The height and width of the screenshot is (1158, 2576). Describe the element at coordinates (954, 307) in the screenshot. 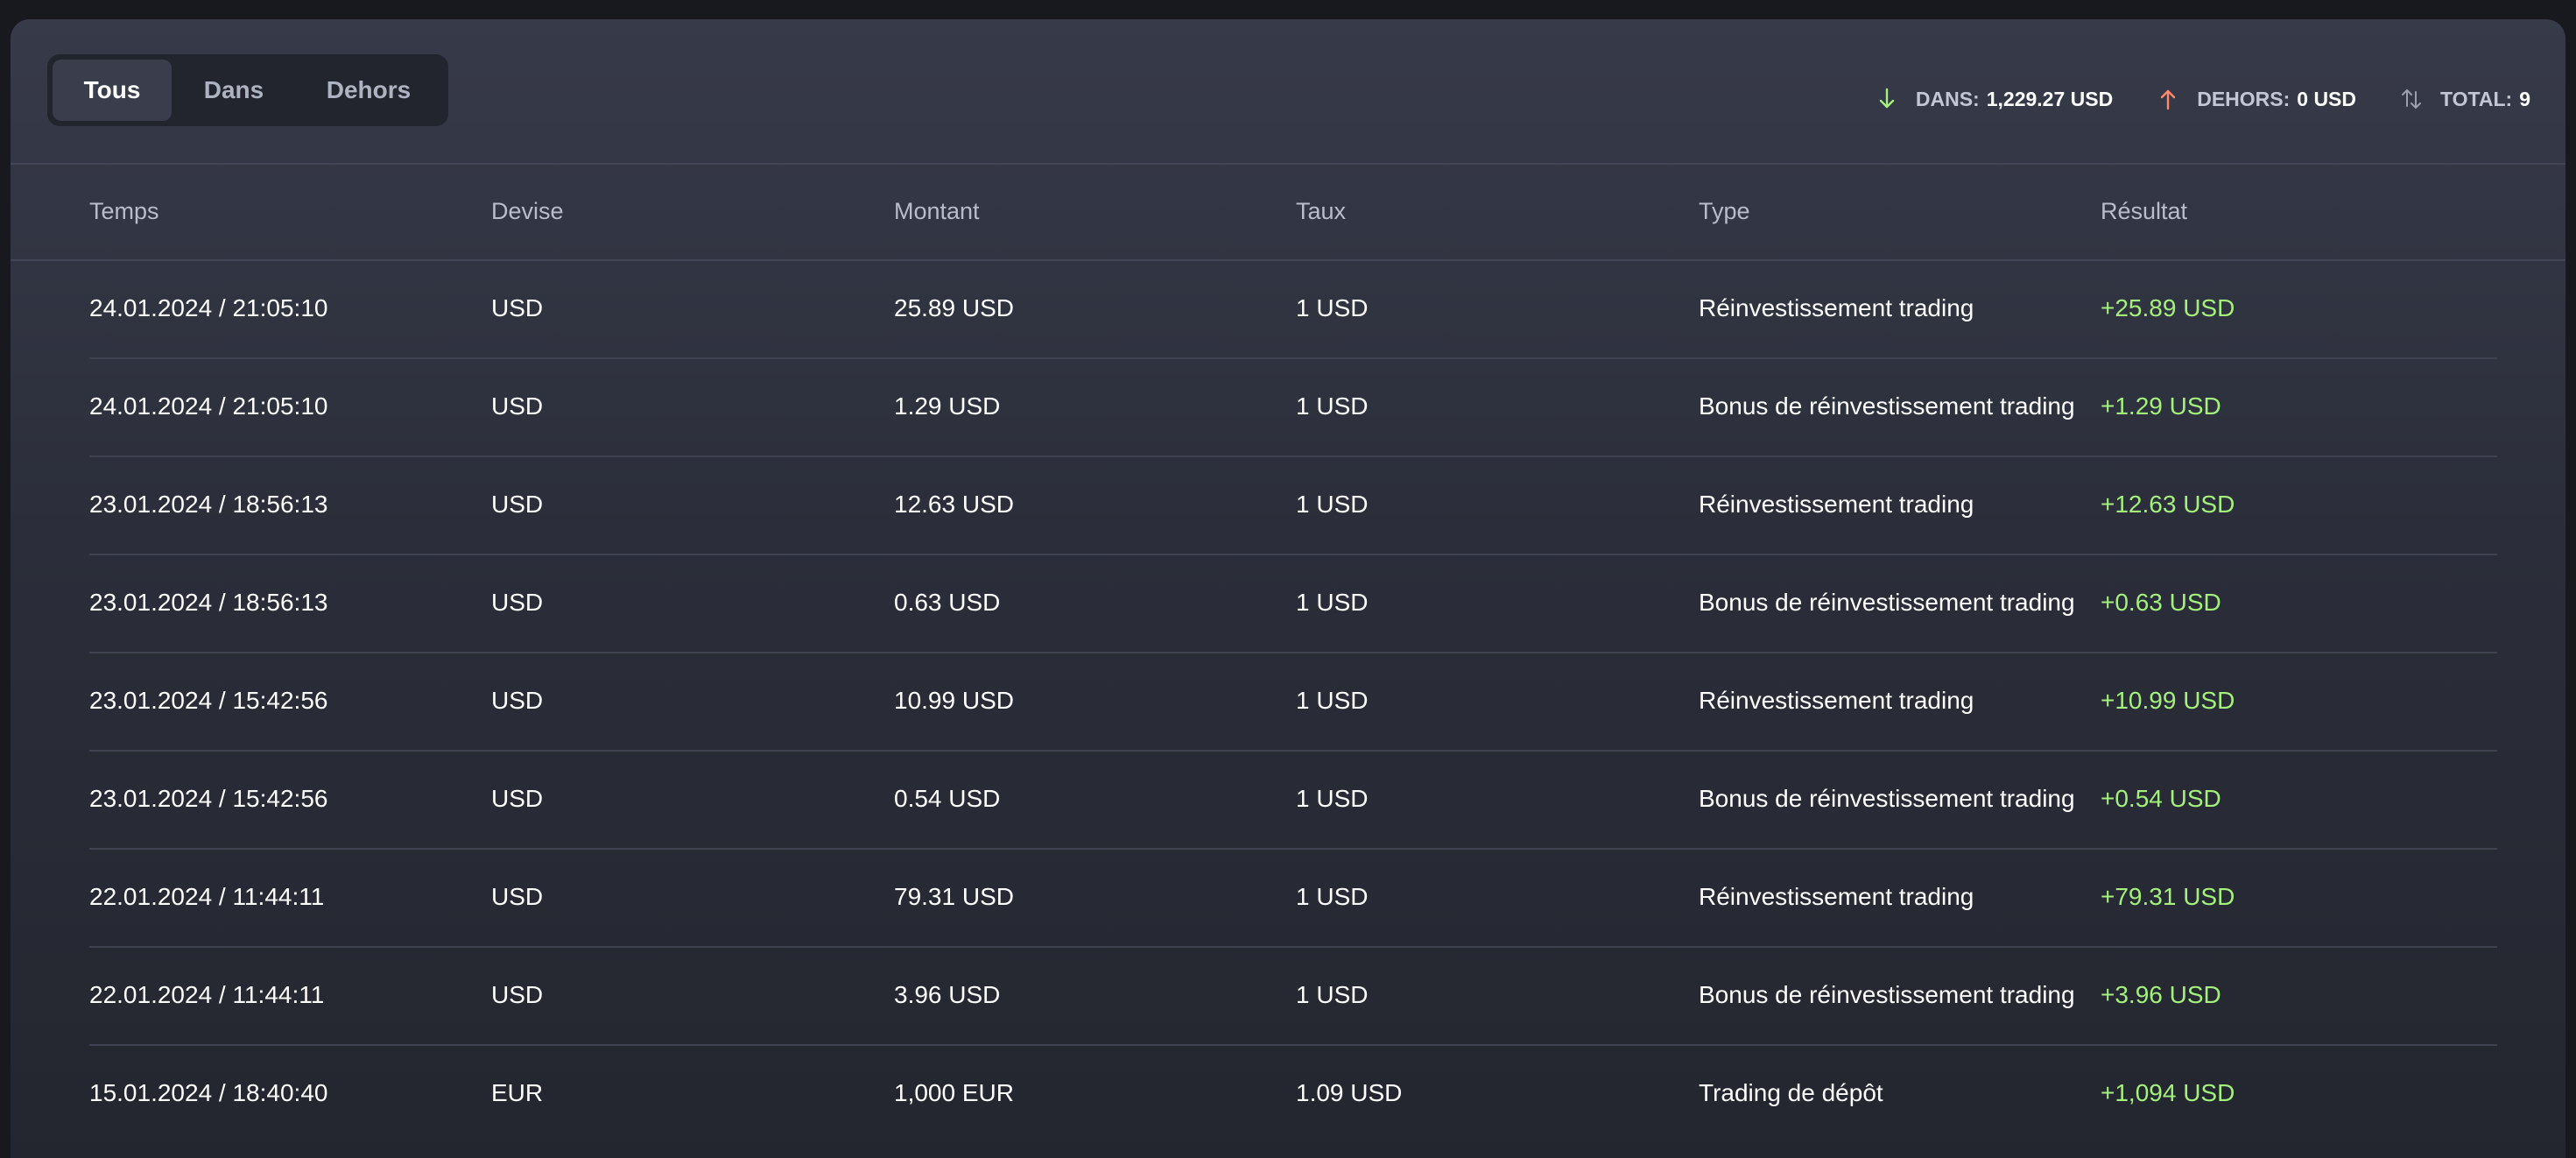

I see `cell-amount: 25.89 USD` at that location.